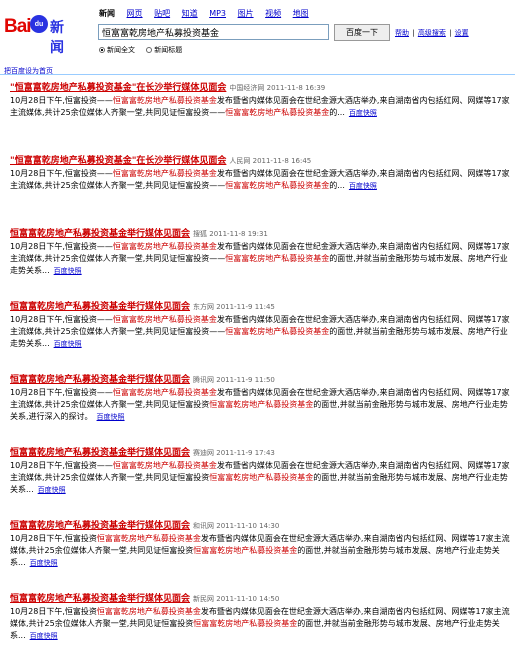 This screenshot has height=666, width=515. Describe the element at coordinates (102, 50) in the screenshot. I see `radio-full-text` at that location.